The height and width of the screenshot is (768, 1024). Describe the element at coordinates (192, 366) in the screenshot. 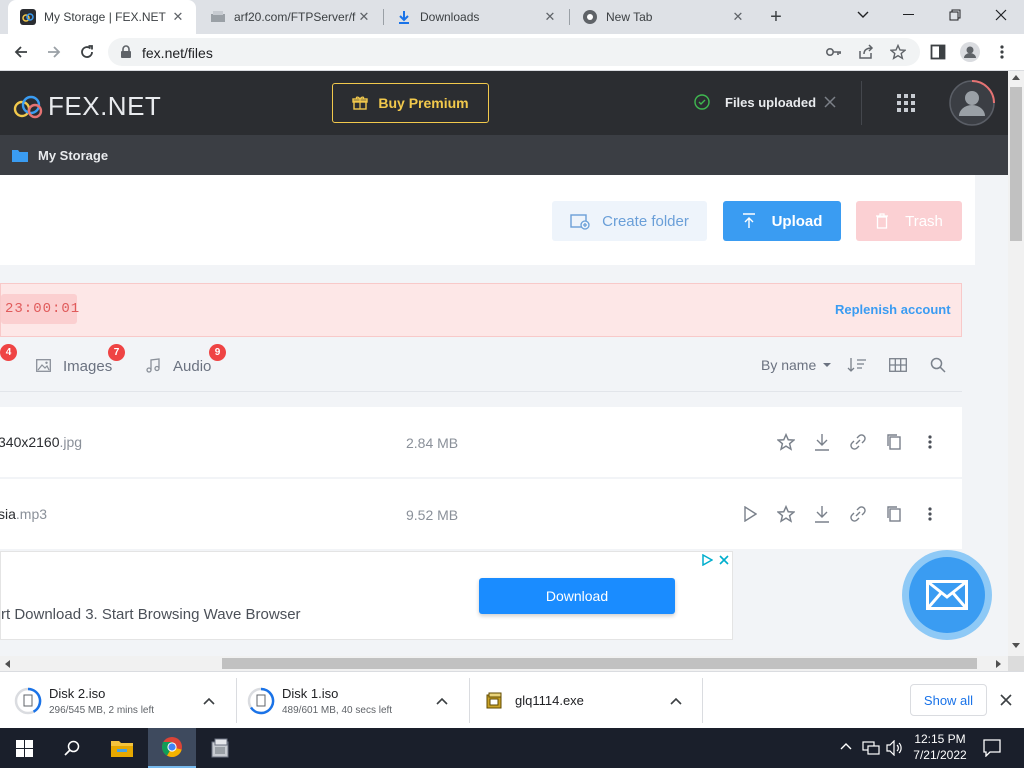

I see `filter-audio: Audio` at that location.